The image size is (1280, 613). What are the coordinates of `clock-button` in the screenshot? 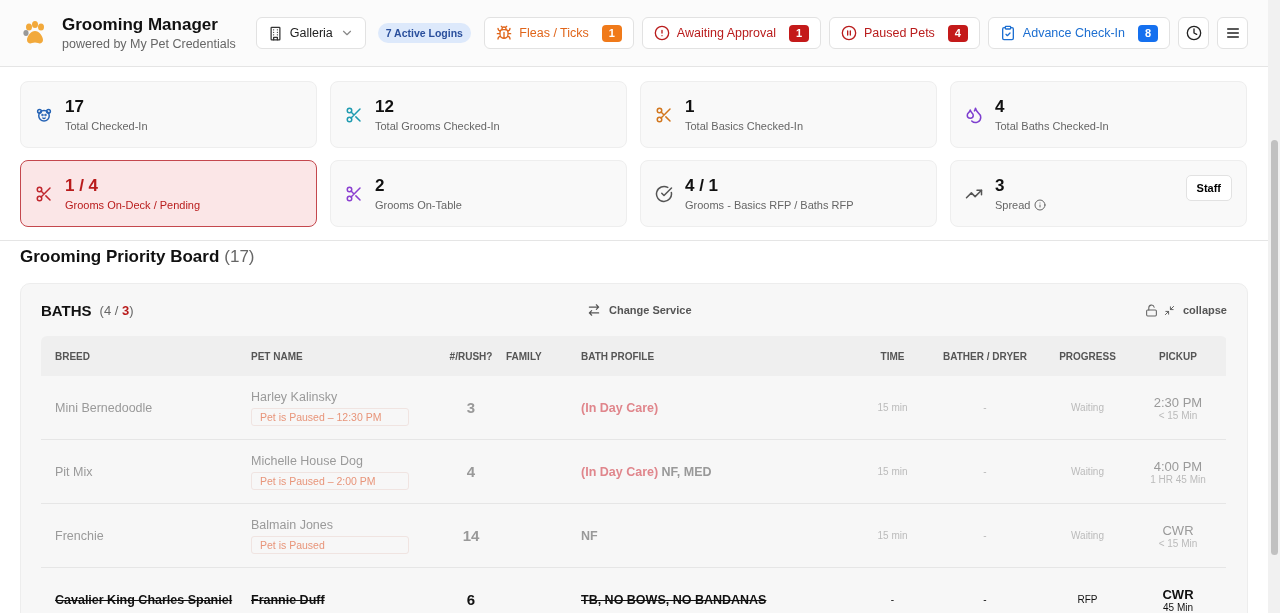 It's located at (1193, 33).